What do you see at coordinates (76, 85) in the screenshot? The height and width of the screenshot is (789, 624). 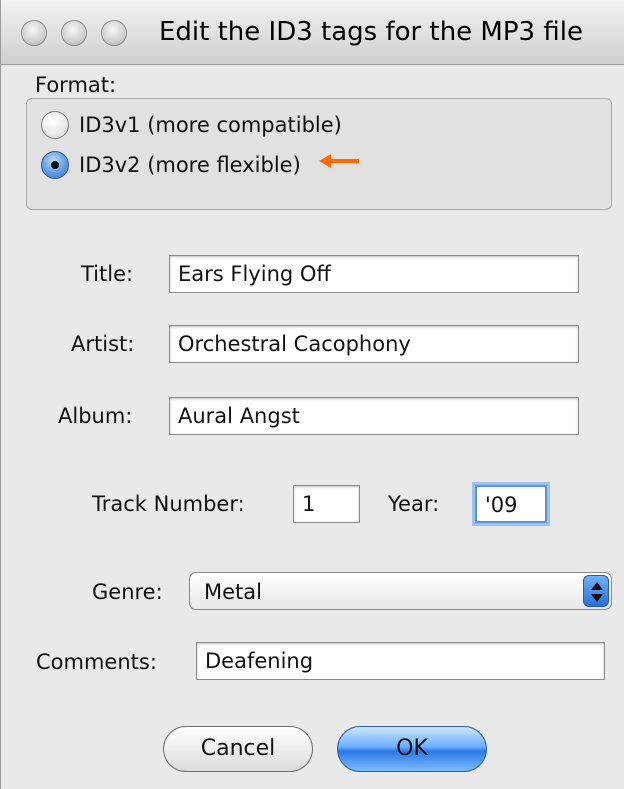 I see `format-label: Format:` at bounding box center [76, 85].